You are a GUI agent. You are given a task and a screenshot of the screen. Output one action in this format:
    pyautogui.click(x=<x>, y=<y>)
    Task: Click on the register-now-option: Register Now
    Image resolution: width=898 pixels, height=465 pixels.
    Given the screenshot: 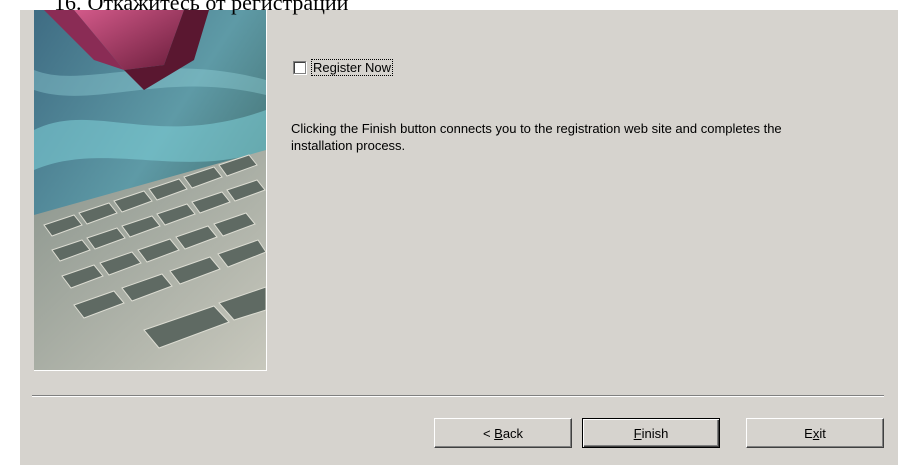 What is the action you would take?
    pyautogui.click(x=343, y=67)
    